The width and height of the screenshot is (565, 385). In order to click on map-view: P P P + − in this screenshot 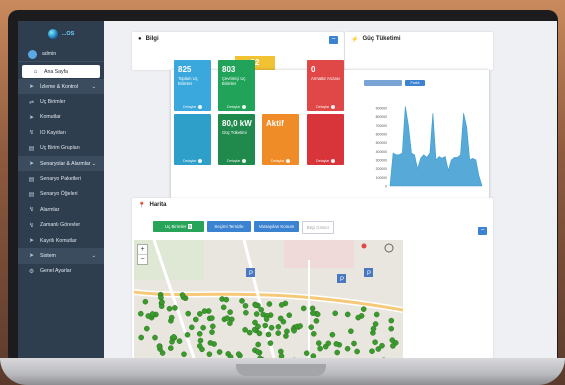, I will do `click(268, 299)`.